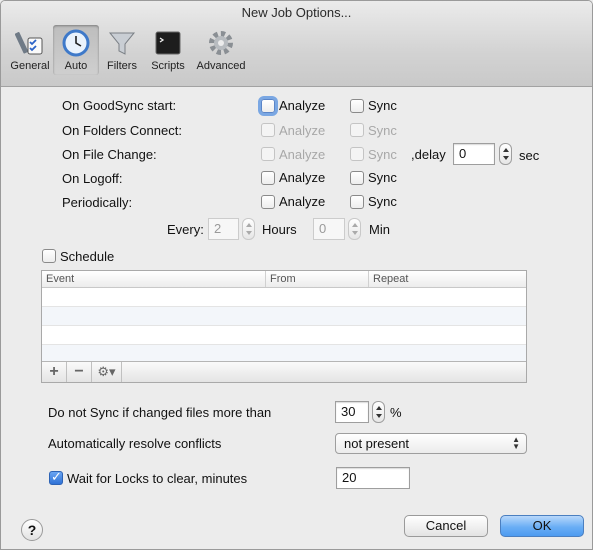 The image size is (593, 550). Describe the element at coordinates (109, 154) in the screenshot. I see `trigger-label-change: On File Change:` at that location.